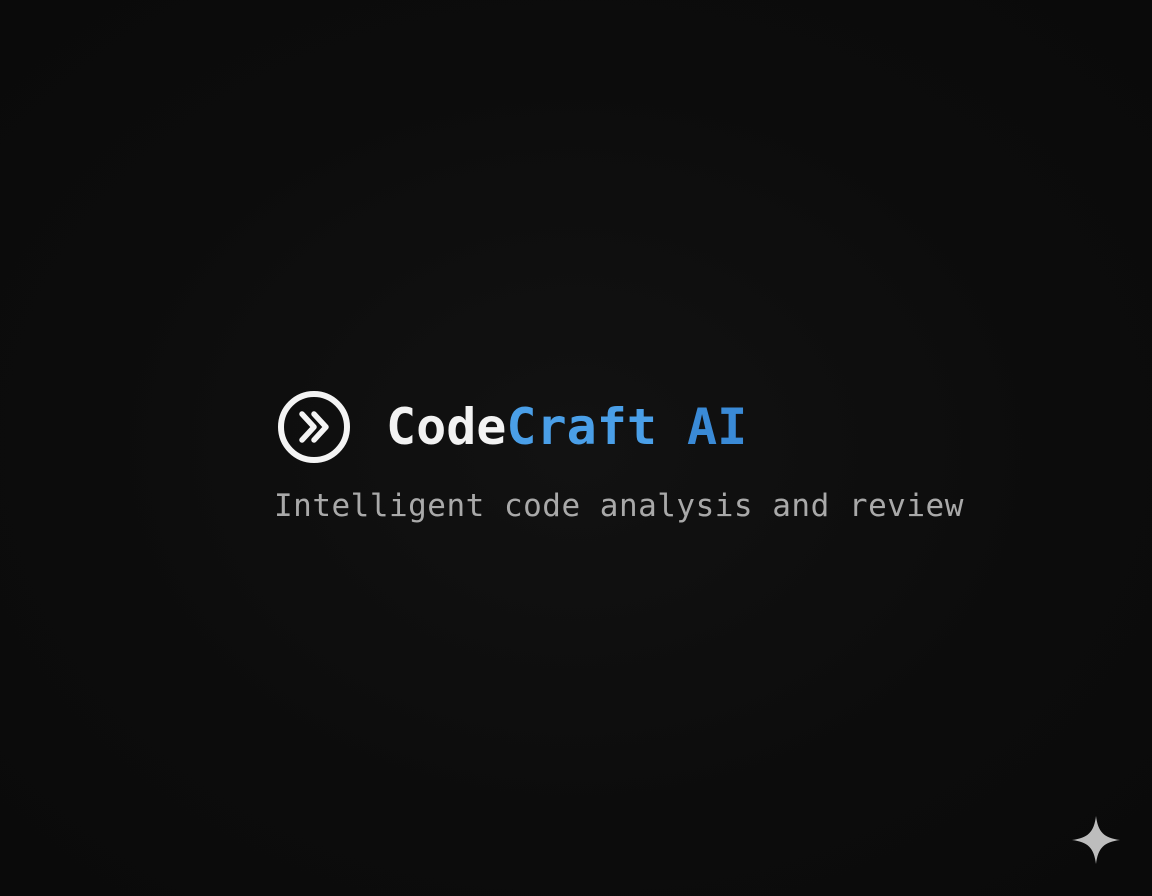 This screenshot has width=1152, height=896. I want to click on app-tagline: Intelligent code analysis and review, so click(619, 506).